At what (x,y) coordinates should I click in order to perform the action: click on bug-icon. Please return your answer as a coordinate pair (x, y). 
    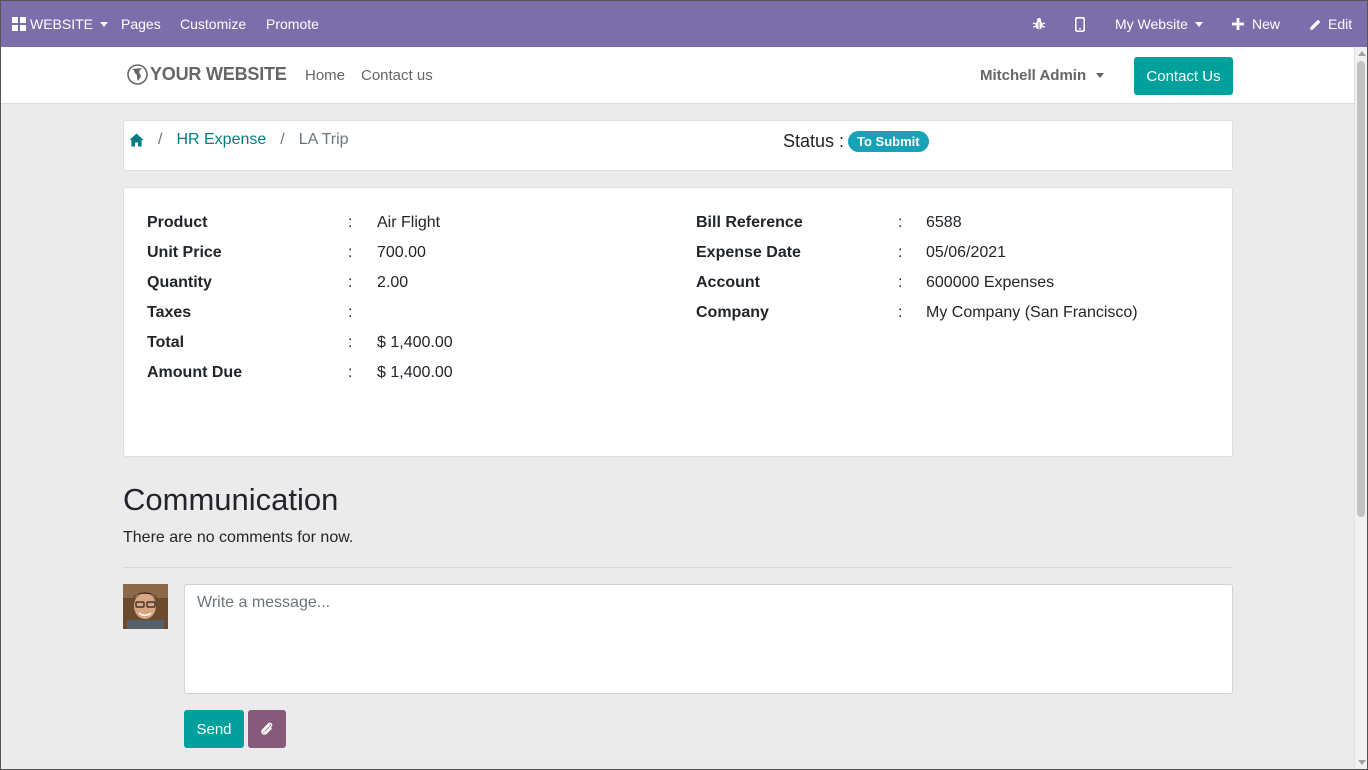
    Looking at the image, I should click on (1039, 24).